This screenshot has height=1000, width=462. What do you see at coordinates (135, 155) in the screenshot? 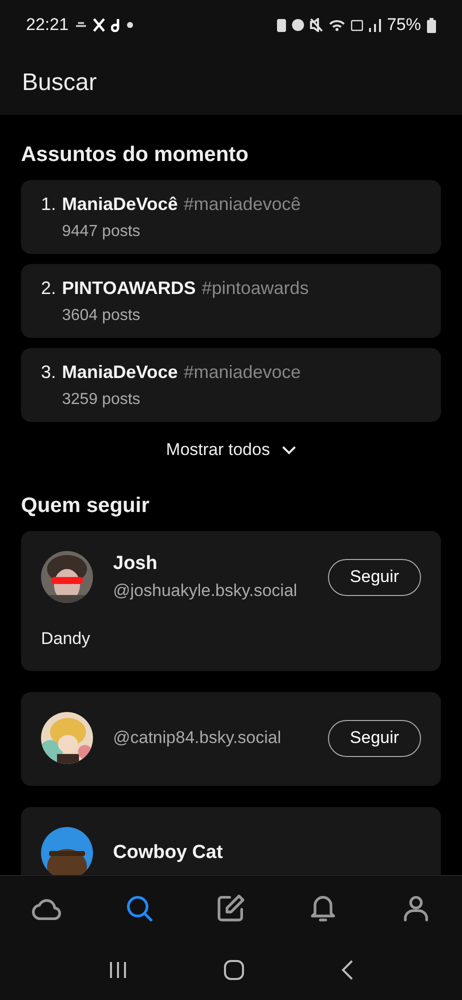
I see `section-title: Assuntos do momento` at bounding box center [135, 155].